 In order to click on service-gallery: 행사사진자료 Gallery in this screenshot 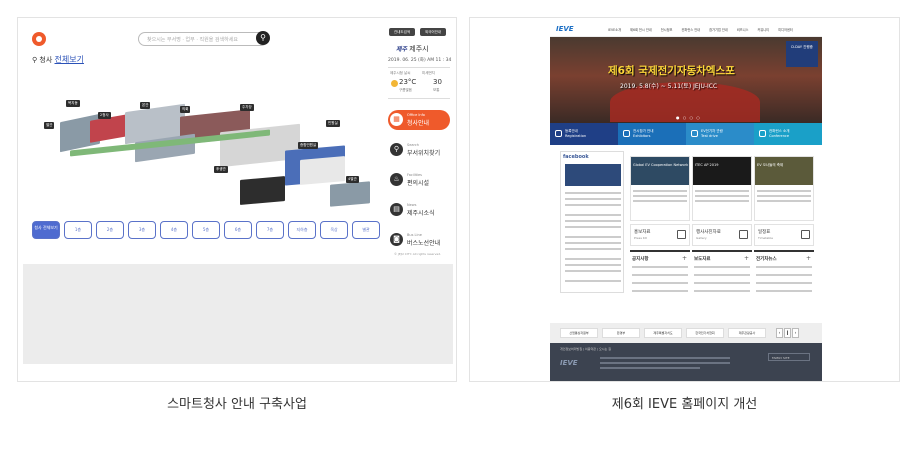, I will do `click(722, 235)`.